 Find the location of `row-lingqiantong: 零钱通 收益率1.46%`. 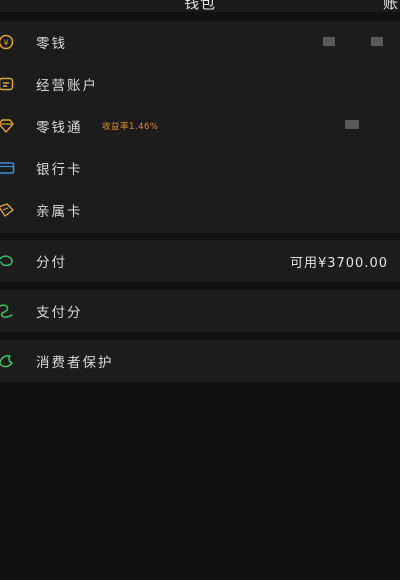

row-lingqiantong: 零钱通 收益率1.46% is located at coordinates (200, 126).